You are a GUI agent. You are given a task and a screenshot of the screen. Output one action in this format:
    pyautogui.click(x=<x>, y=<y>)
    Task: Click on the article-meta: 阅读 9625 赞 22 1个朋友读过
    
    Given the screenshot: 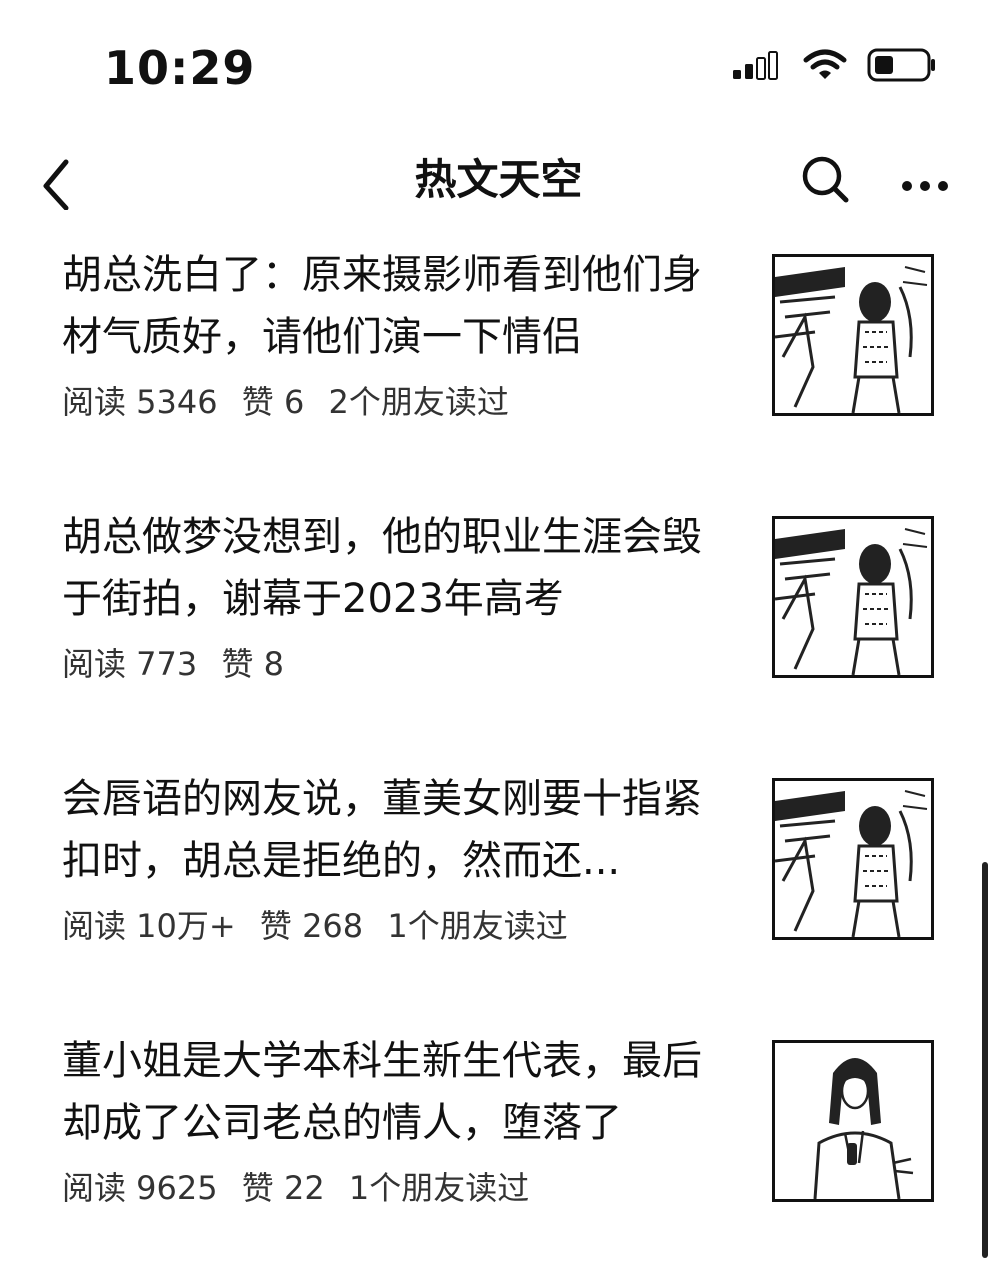 What is the action you would take?
    pyautogui.click(x=302, y=1188)
    